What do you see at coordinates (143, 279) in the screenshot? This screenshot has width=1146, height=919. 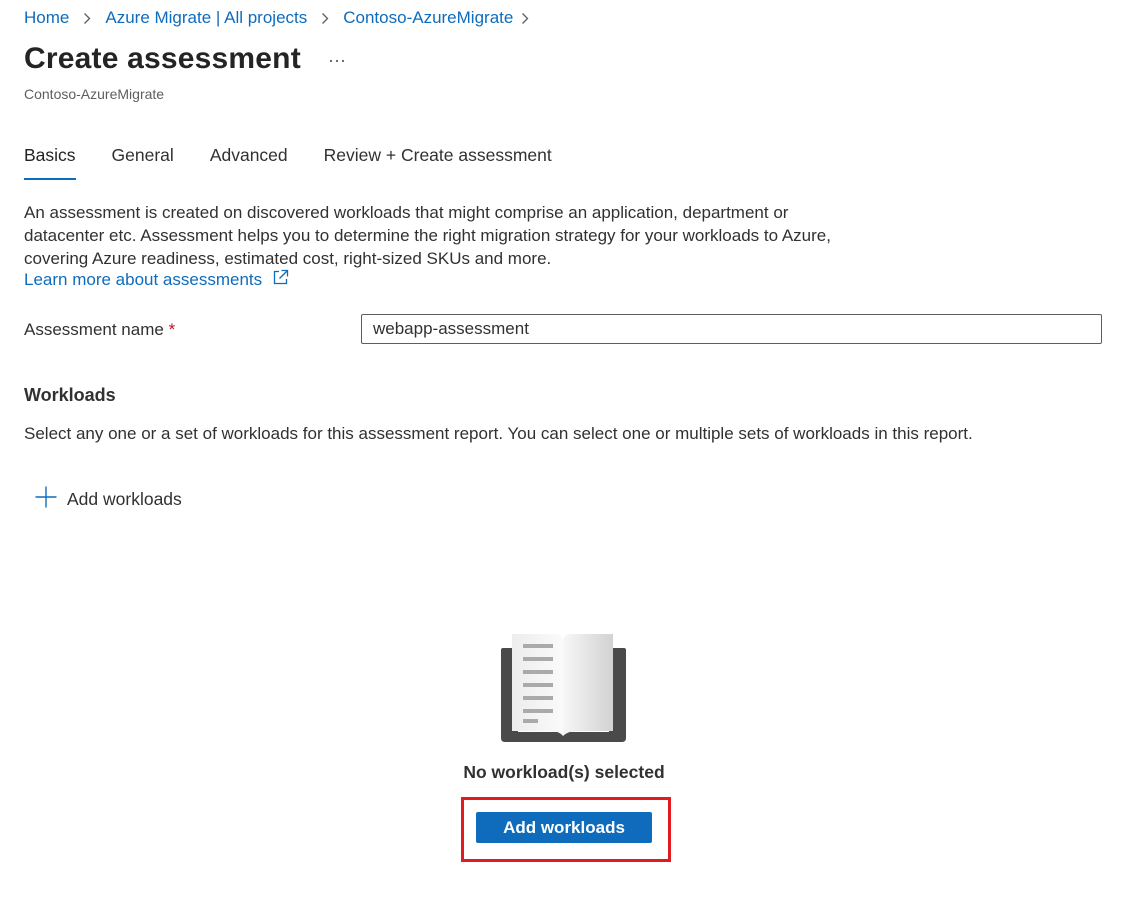 I see `learn-more-label: Learn more about assessments` at bounding box center [143, 279].